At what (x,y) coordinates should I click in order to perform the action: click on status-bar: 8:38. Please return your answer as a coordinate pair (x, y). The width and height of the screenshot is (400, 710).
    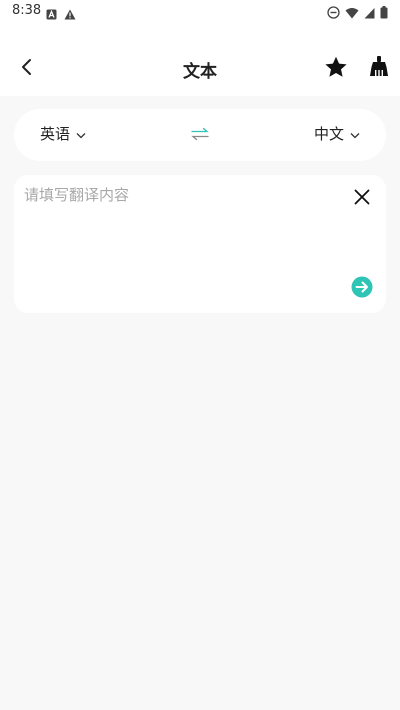
    Looking at the image, I should click on (200, 12).